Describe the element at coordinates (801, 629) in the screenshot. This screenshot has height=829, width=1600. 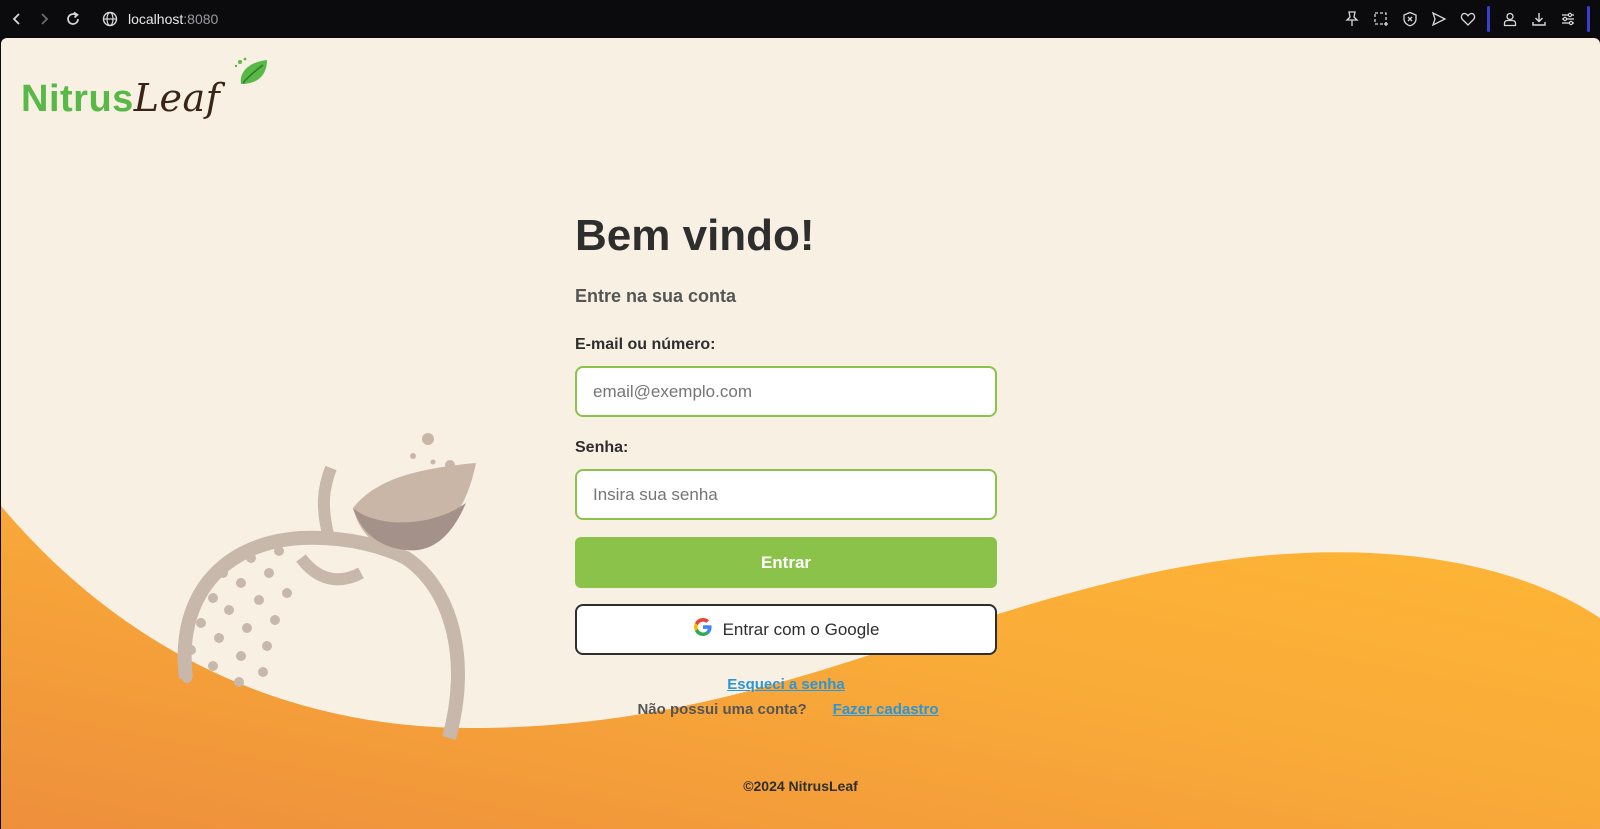
I see `google-login-label: Entrar com o Google` at that location.